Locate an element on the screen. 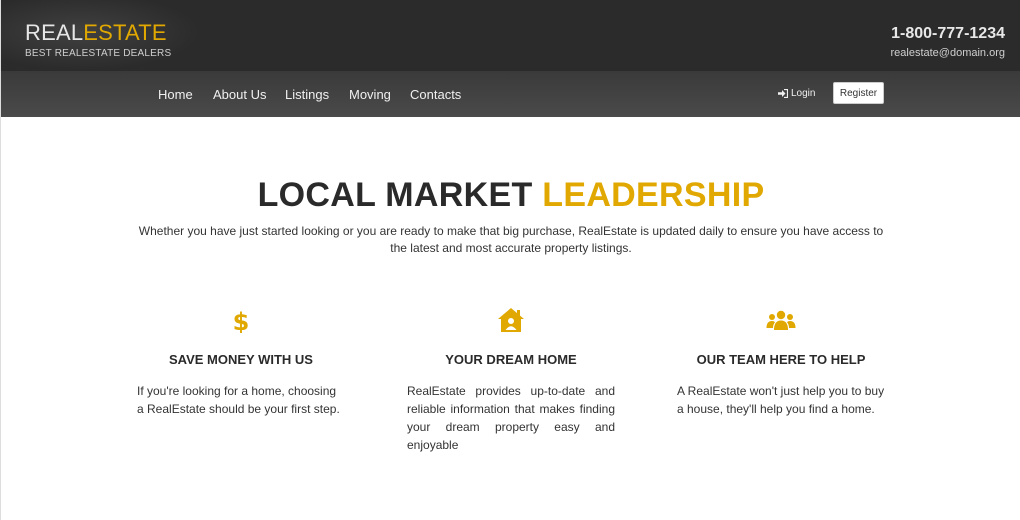  register-label: Register is located at coordinates (858, 93).